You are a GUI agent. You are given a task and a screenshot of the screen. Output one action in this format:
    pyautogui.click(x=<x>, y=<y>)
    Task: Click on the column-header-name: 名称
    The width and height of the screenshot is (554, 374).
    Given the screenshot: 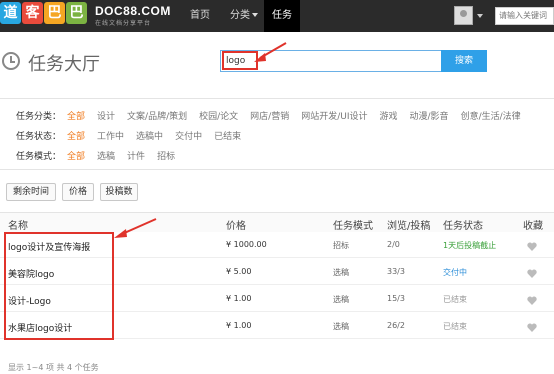 What is the action you would take?
    pyautogui.click(x=18, y=226)
    